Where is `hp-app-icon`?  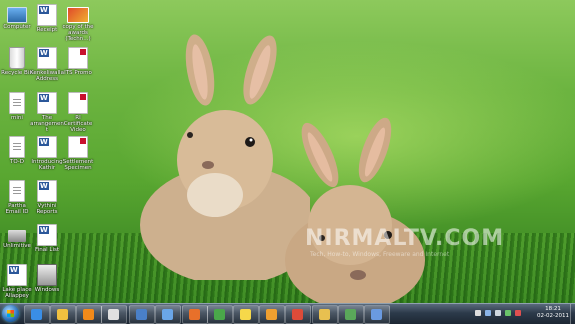 hp-app-icon is located at coordinates (113, 314).